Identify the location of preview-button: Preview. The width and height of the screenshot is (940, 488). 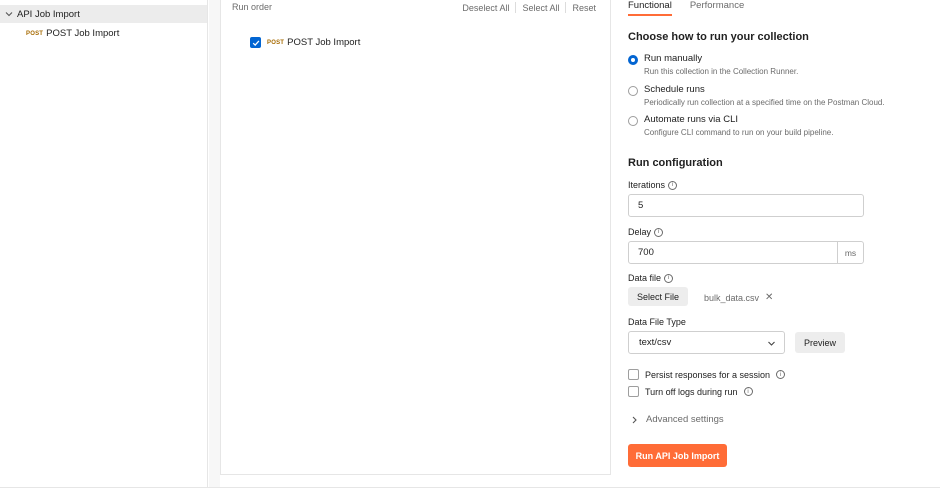
(820, 342).